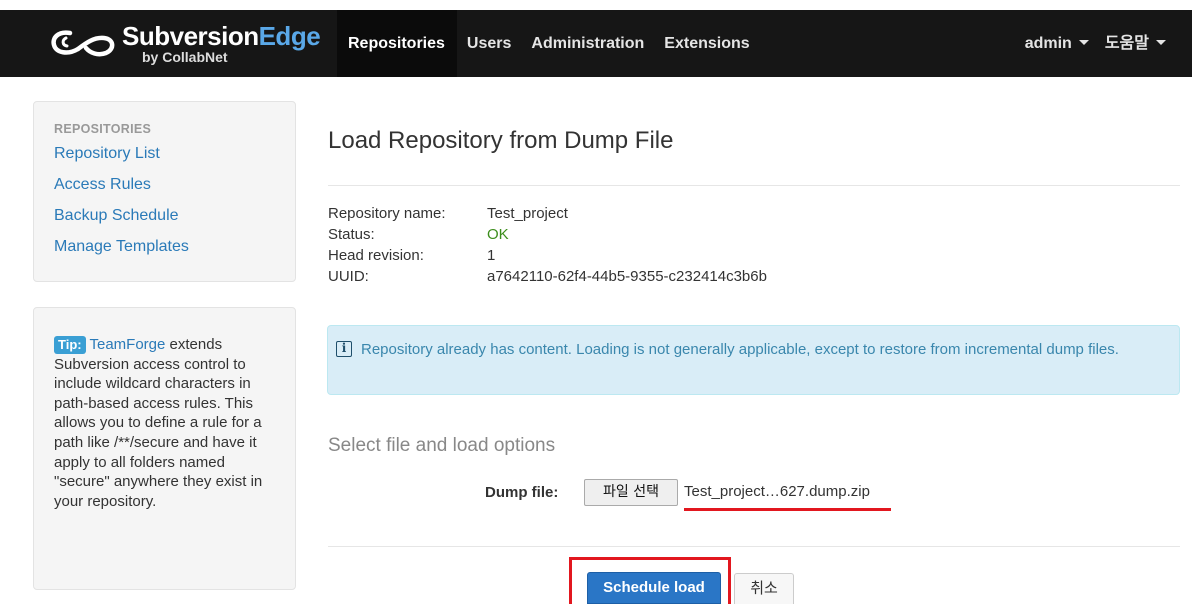 This screenshot has height=604, width=1192. I want to click on sidebar-item-access-rules: Access Rules, so click(174, 191).